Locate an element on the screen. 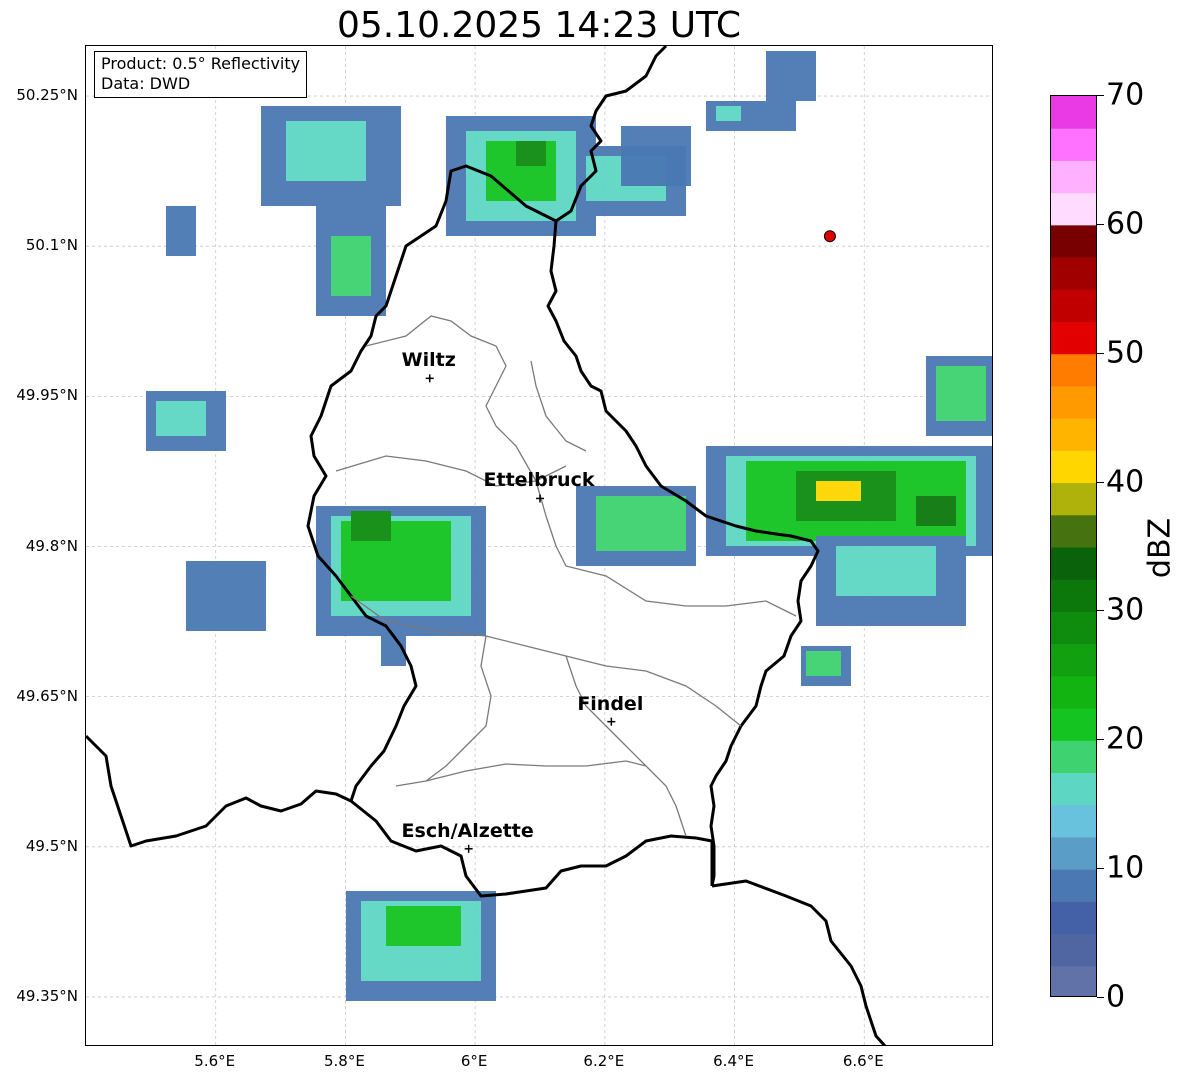  lat-tick-label: 49.5°N is located at coordinates (51, 845).